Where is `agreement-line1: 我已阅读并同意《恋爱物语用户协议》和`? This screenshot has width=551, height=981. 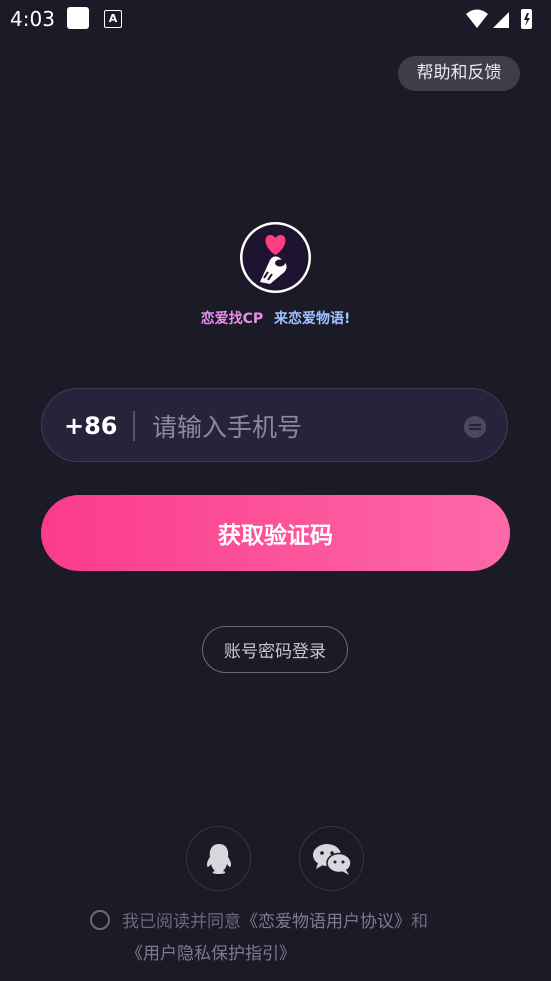
agreement-line1: 我已阅读并同意《恋爱物语用户协议》和 is located at coordinates (275, 922).